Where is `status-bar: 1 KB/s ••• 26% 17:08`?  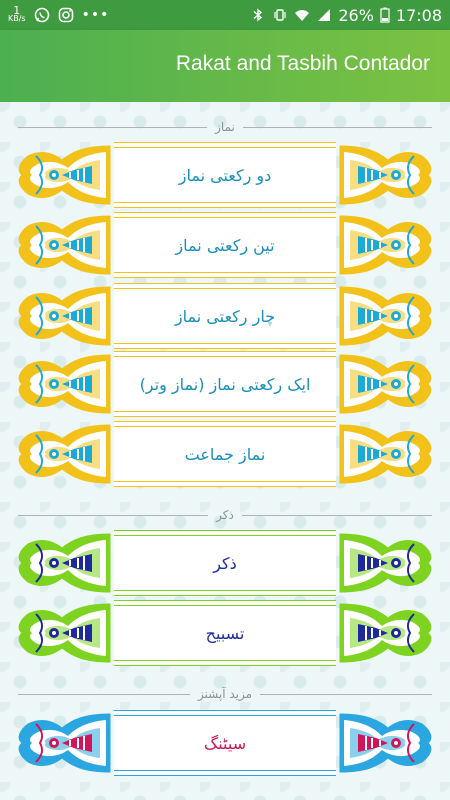
status-bar: 1 KB/s ••• 26% 17:08 is located at coordinates (225, 15).